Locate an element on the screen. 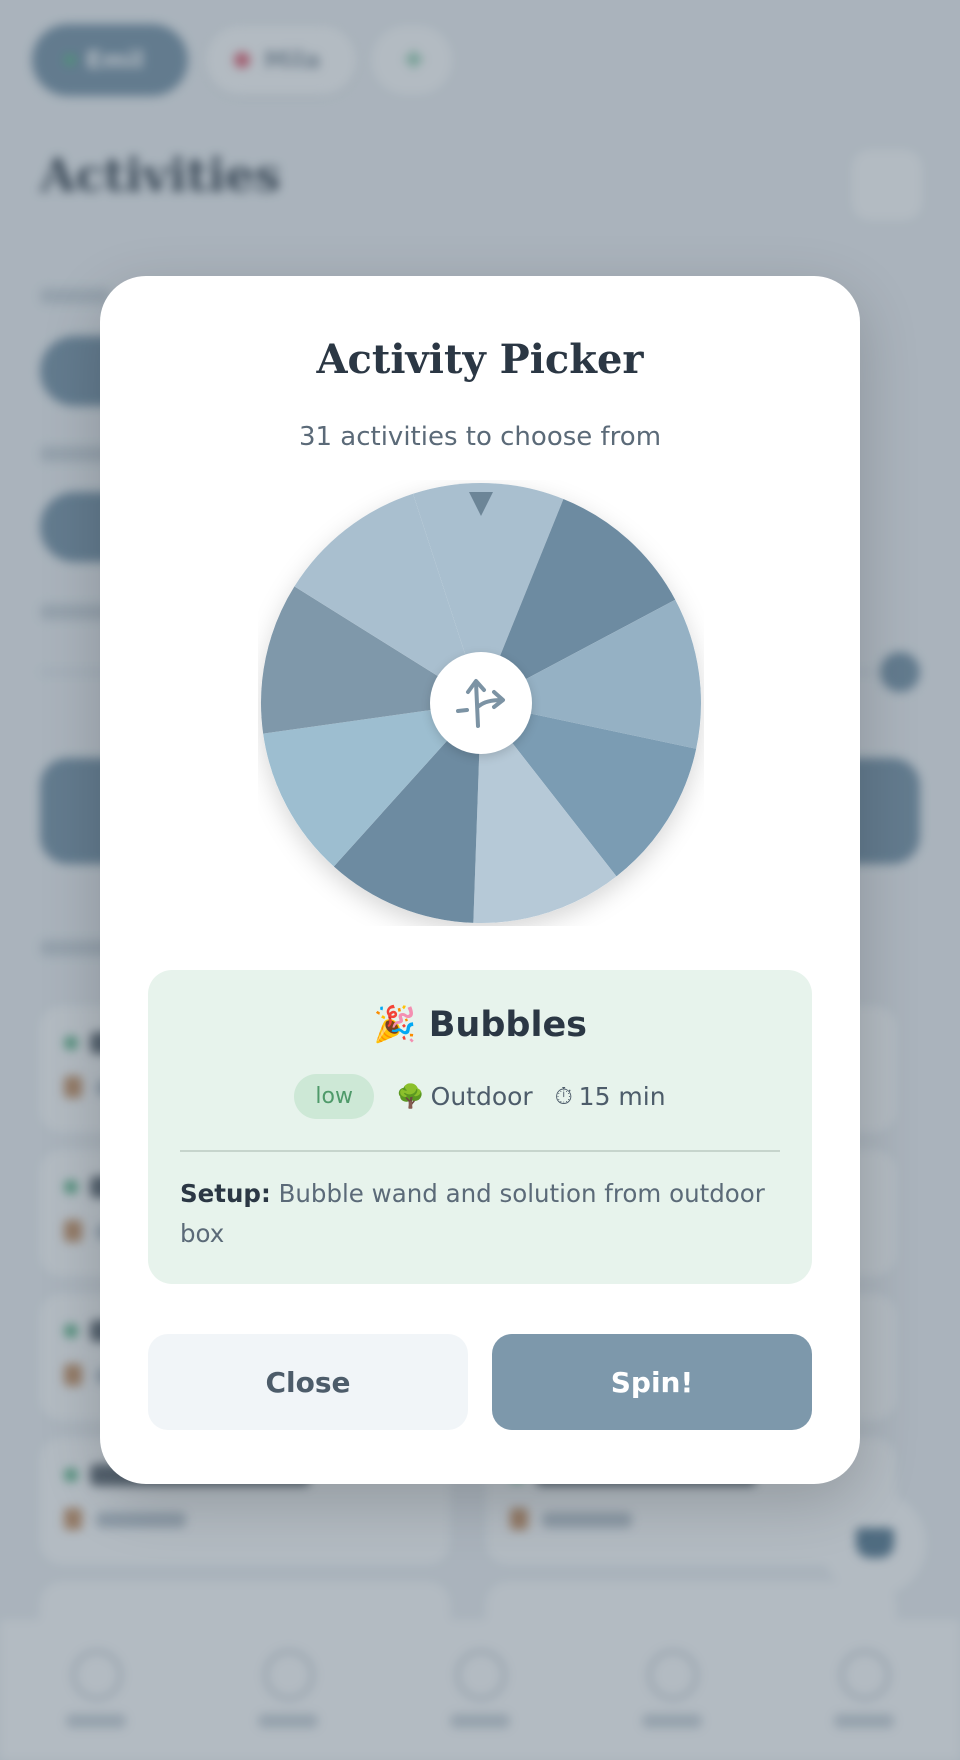 This screenshot has width=960, height=1760. setup-label: Setup: is located at coordinates (225, 1193).